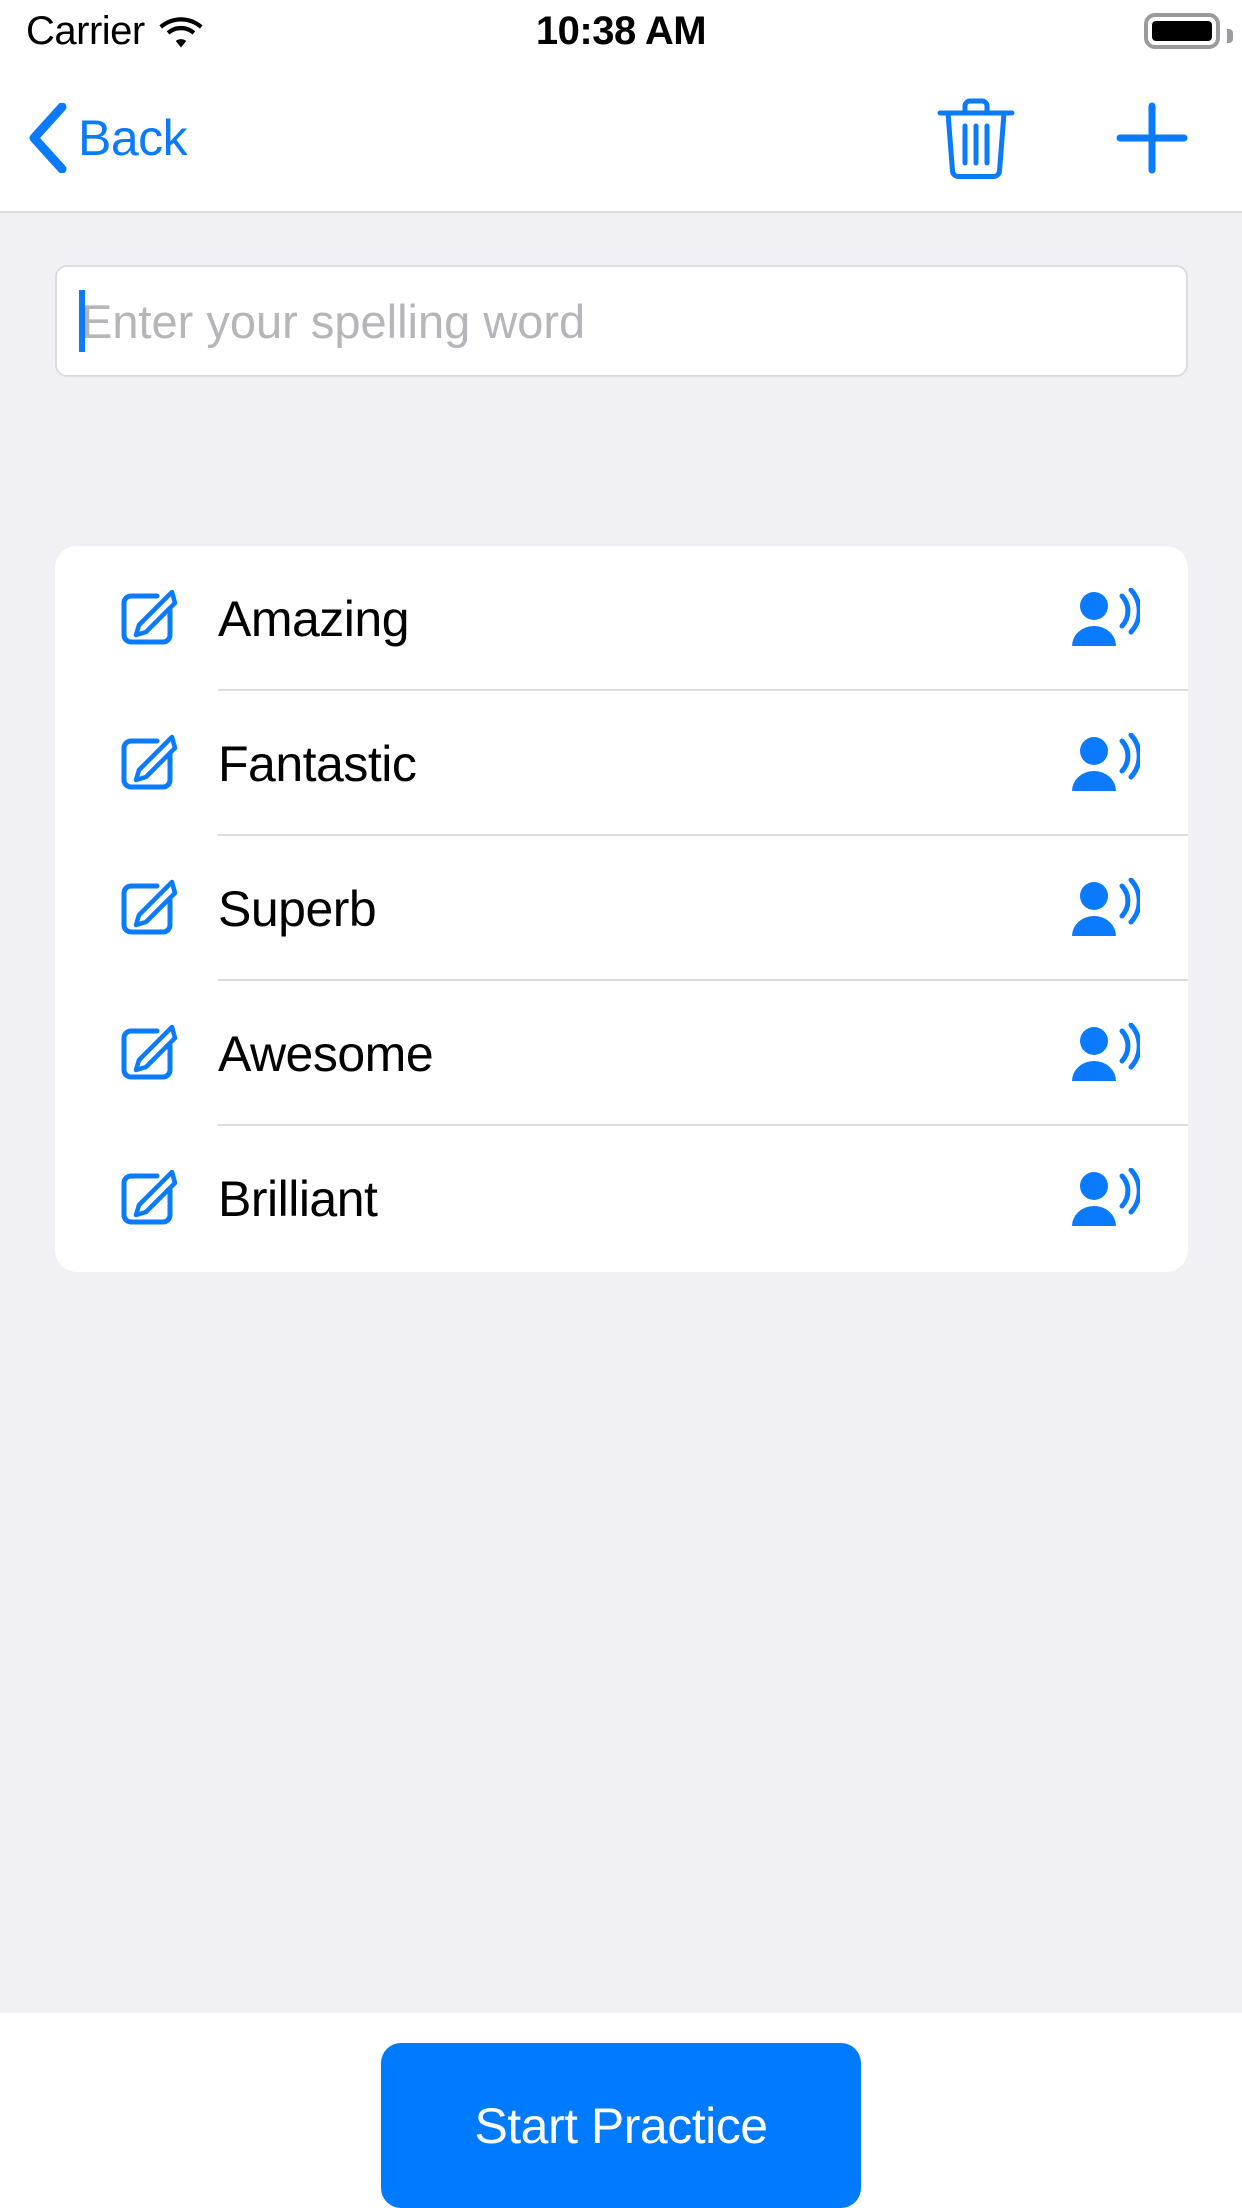 The height and width of the screenshot is (2208, 1242). What do you see at coordinates (314, 618) in the screenshot?
I see `word-label: Amazing` at bounding box center [314, 618].